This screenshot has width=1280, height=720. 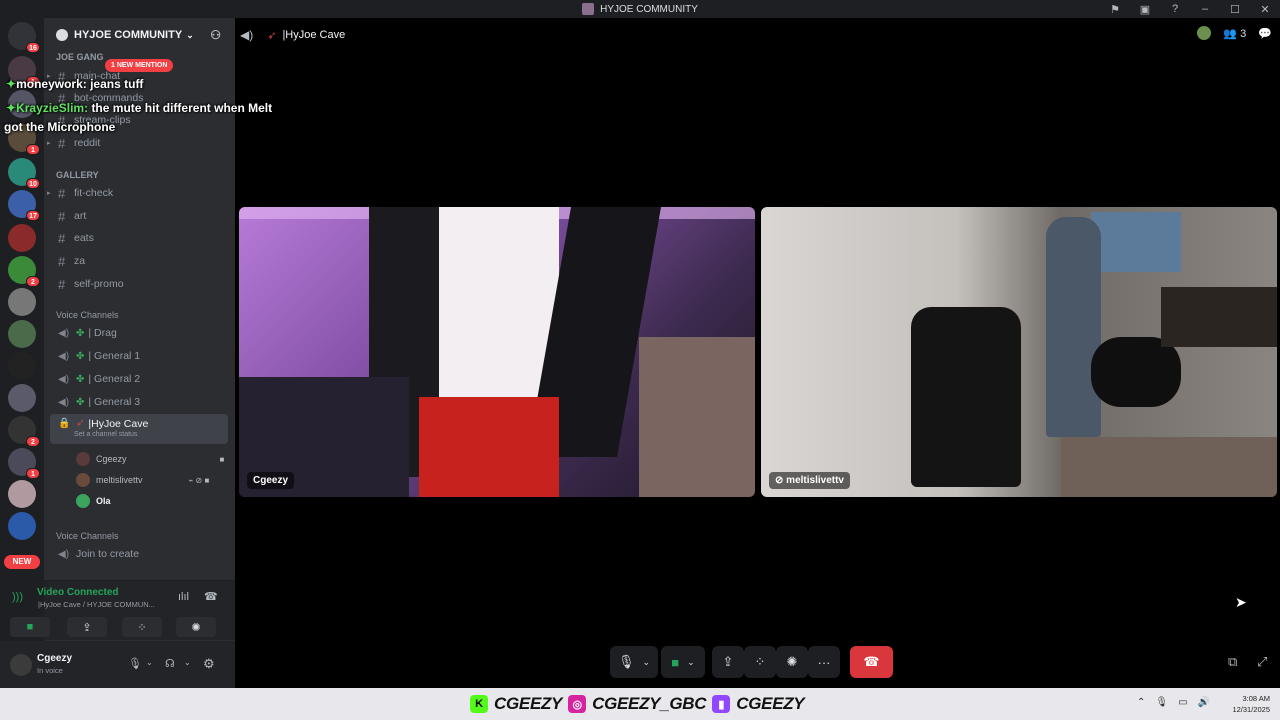 What do you see at coordinates (24, 173) in the screenshot?
I see `server-icon: 10` at bounding box center [24, 173].